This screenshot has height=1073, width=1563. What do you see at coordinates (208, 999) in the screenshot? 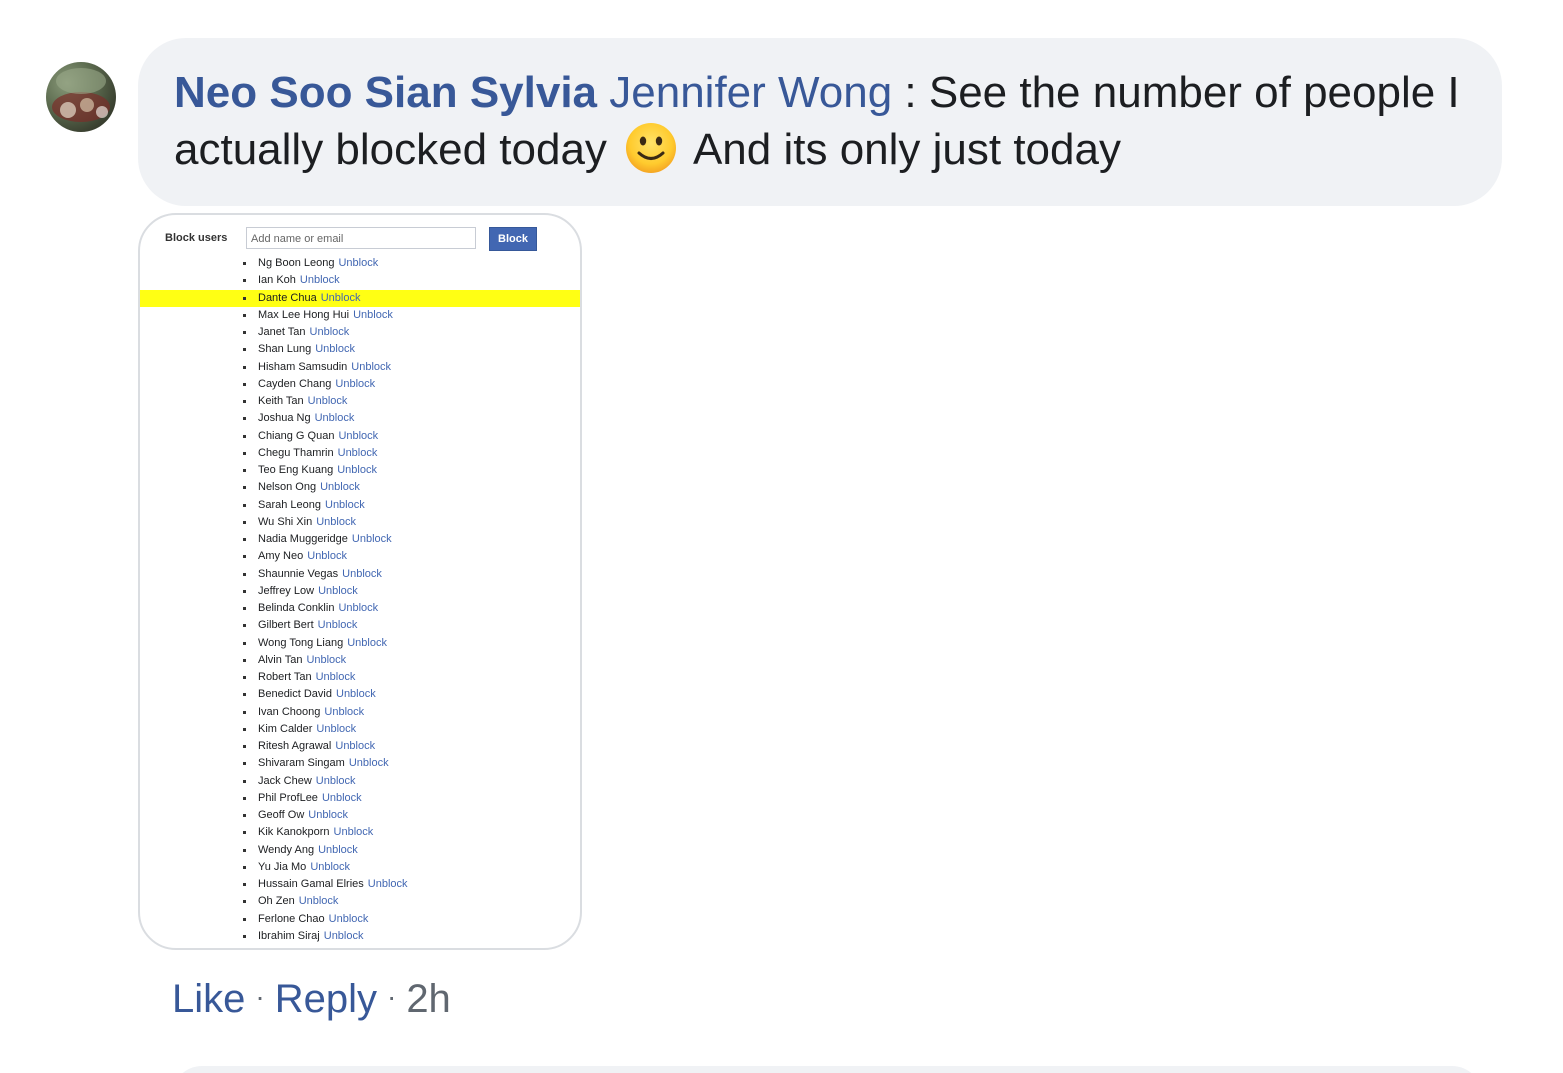
I see `like-link: Like` at bounding box center [208, 999].